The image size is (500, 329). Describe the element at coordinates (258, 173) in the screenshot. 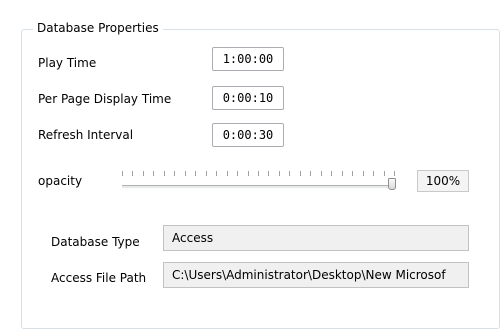

I see `slider-ticks` at that location.